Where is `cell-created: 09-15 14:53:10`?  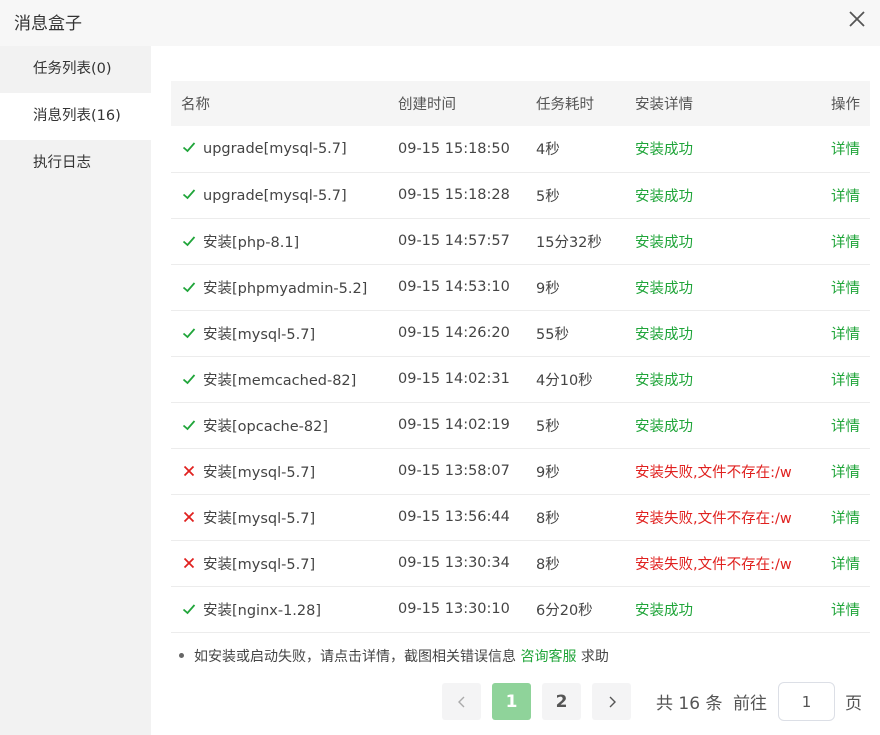 cell-created: 09-15 14:53:10 is located at coordinates (454, 287).